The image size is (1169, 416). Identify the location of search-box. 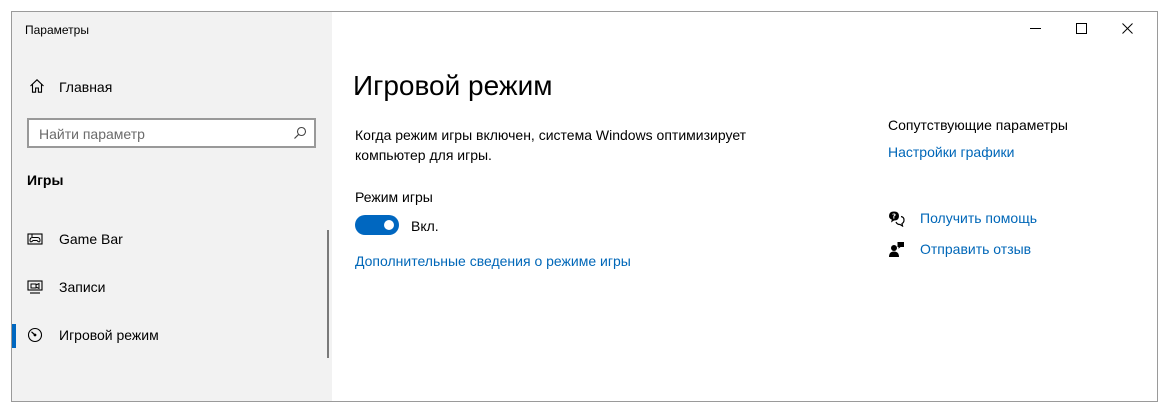
(171, 133).